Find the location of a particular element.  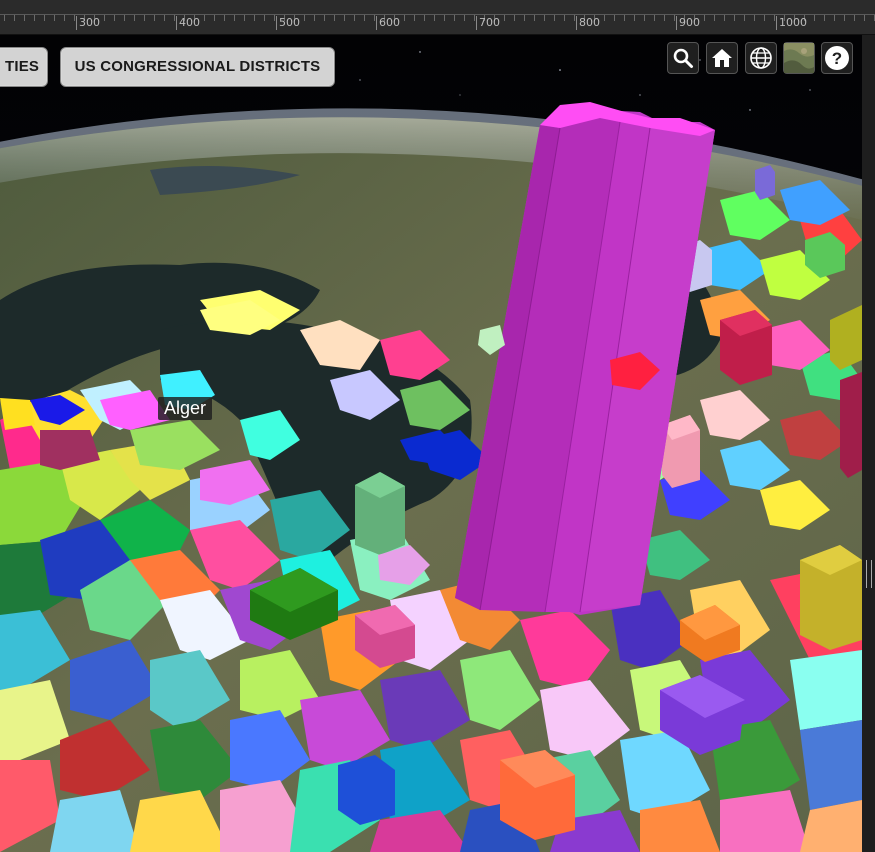

ruler-tick-label: 800 is located at coordinates (588, 23).